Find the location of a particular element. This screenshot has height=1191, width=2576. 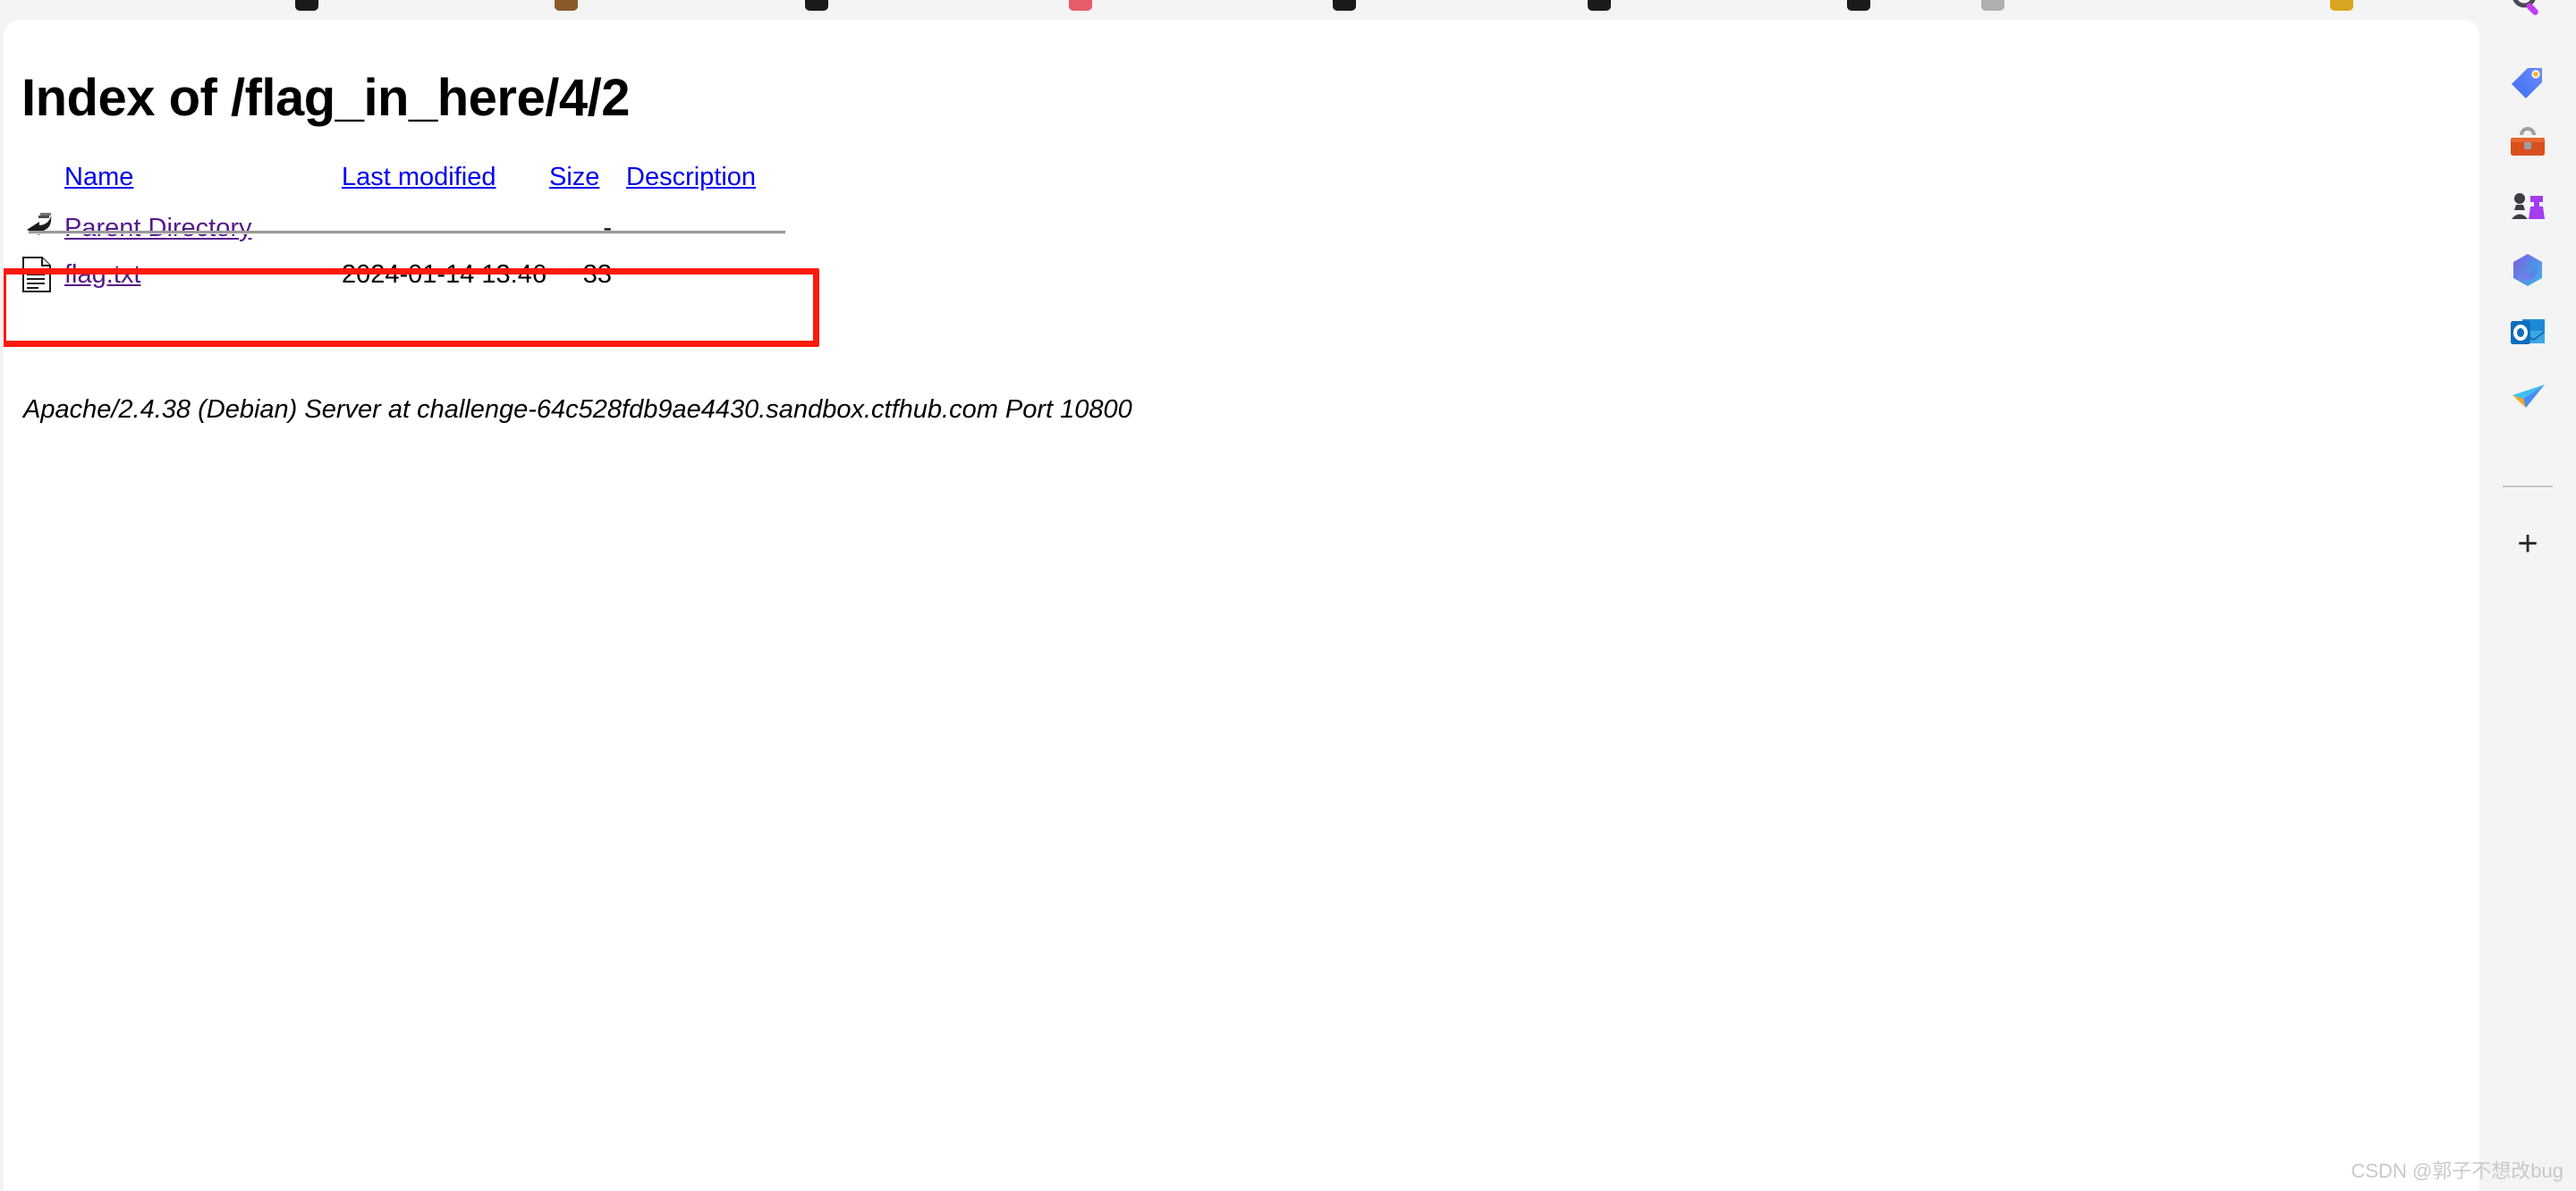

page-title: Index of /flag_in_here/4/2 is located at coordinates (326, 97).